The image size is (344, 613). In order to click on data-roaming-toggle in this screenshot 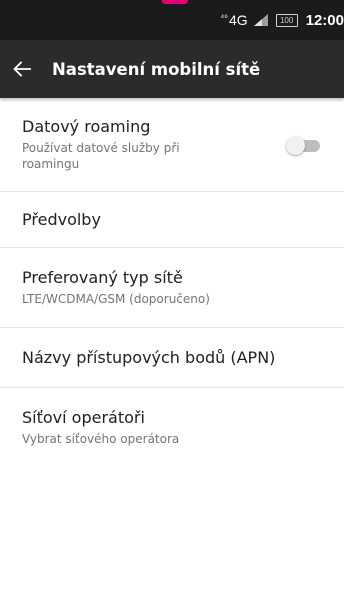, I will do `click(304, 145)`.